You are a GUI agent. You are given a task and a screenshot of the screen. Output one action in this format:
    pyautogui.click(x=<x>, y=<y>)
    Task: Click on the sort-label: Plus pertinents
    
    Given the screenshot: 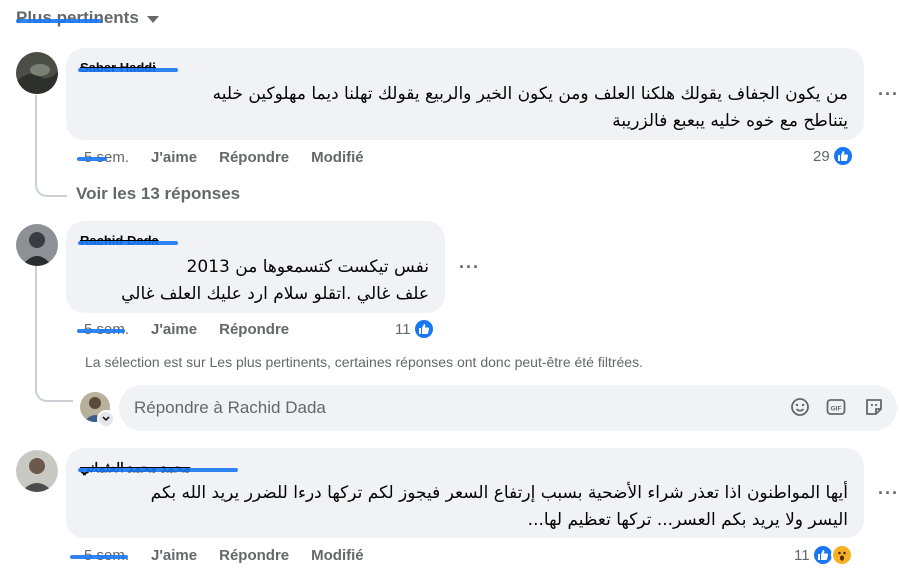 What is the action you would take?
    pyautogui.click(x=77, y=17)
    